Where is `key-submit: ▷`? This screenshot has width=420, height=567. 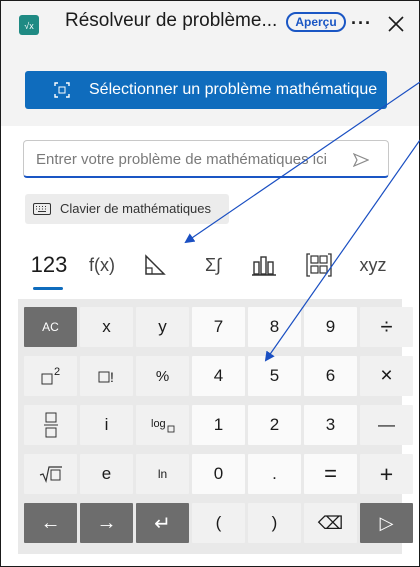 key-submit: ▷ is located at coordinates (386, 523).